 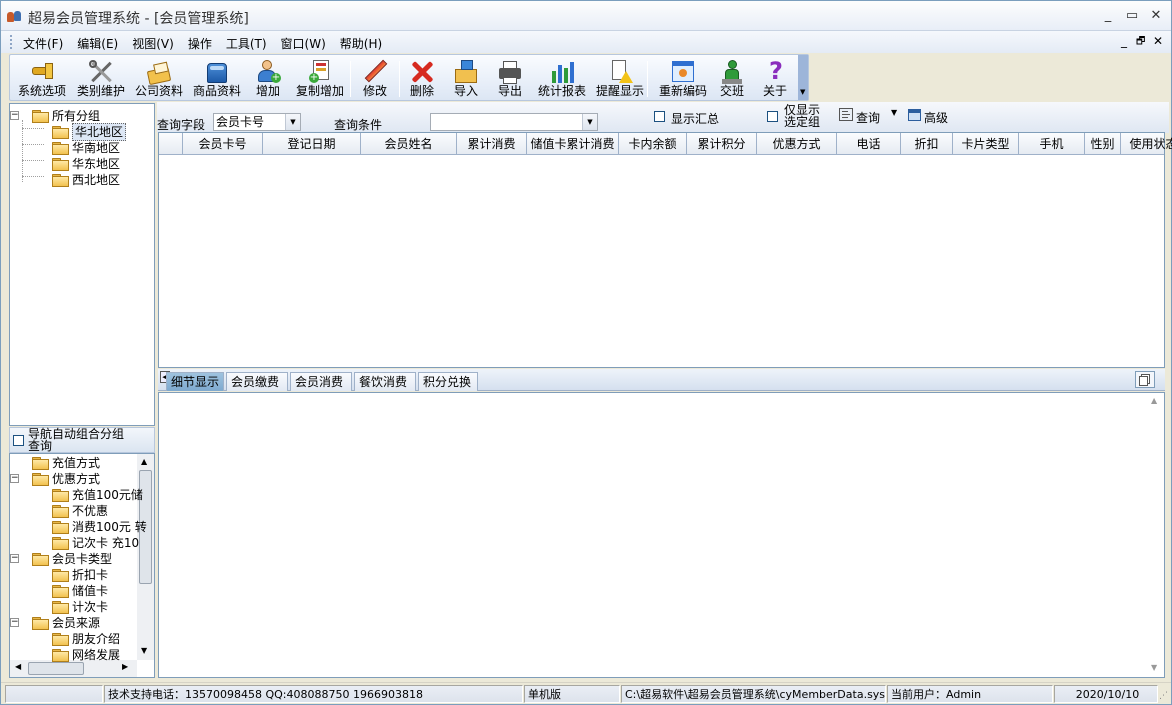 I want to click on toolbar-button-add-user: + 增加, so click(x=268, y=79).